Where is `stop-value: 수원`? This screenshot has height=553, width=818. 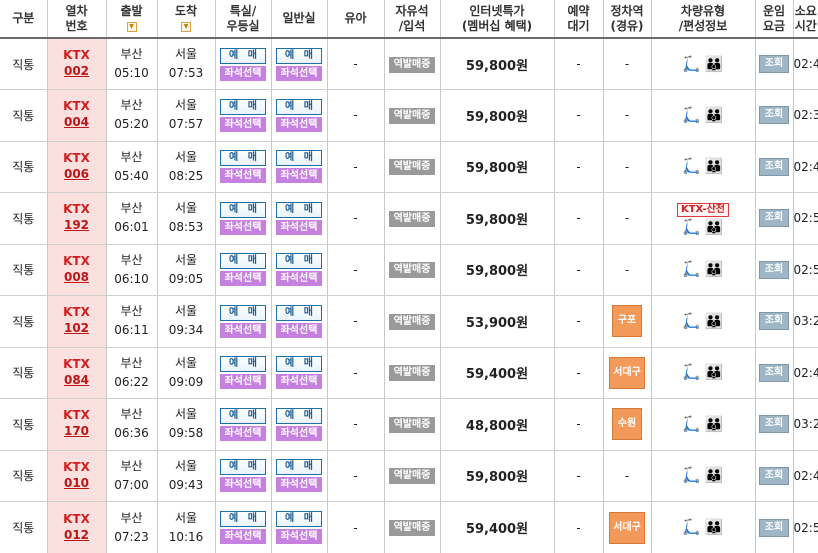
stop-value: 수원 is located at coordinates (627, 424).